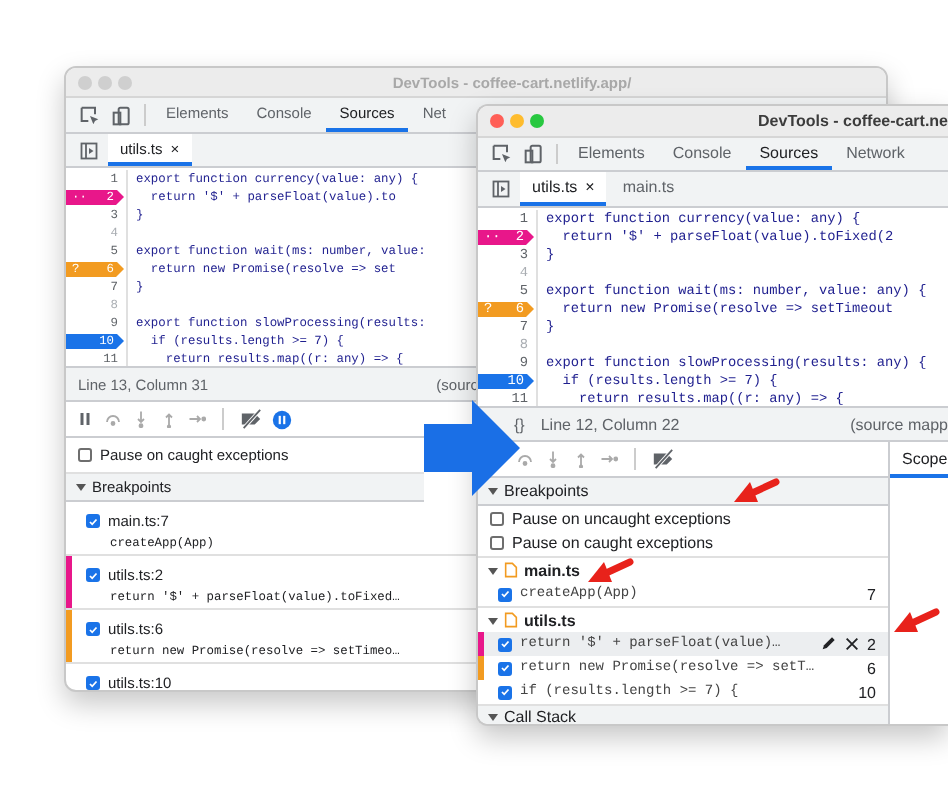 The image size is (948, 810). I want to click on file-tab: main.ts, so click(648, 189).